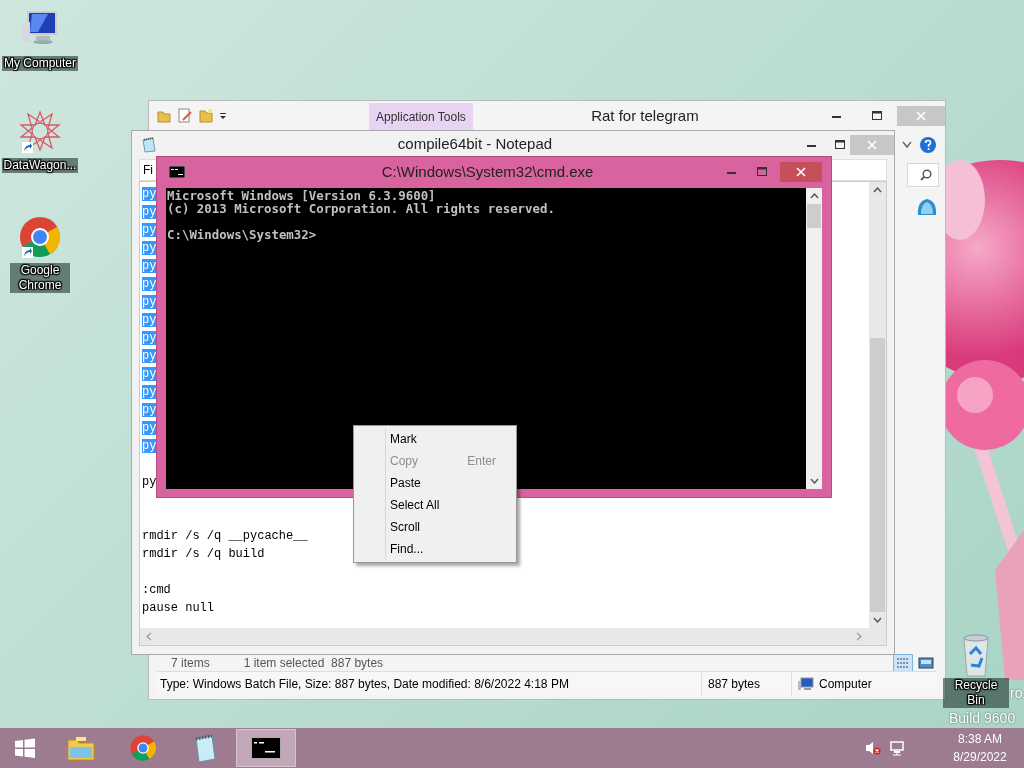 This screenshot has height=768, width=1024. I want to click on chevron-down-icon, so click(907, 145).